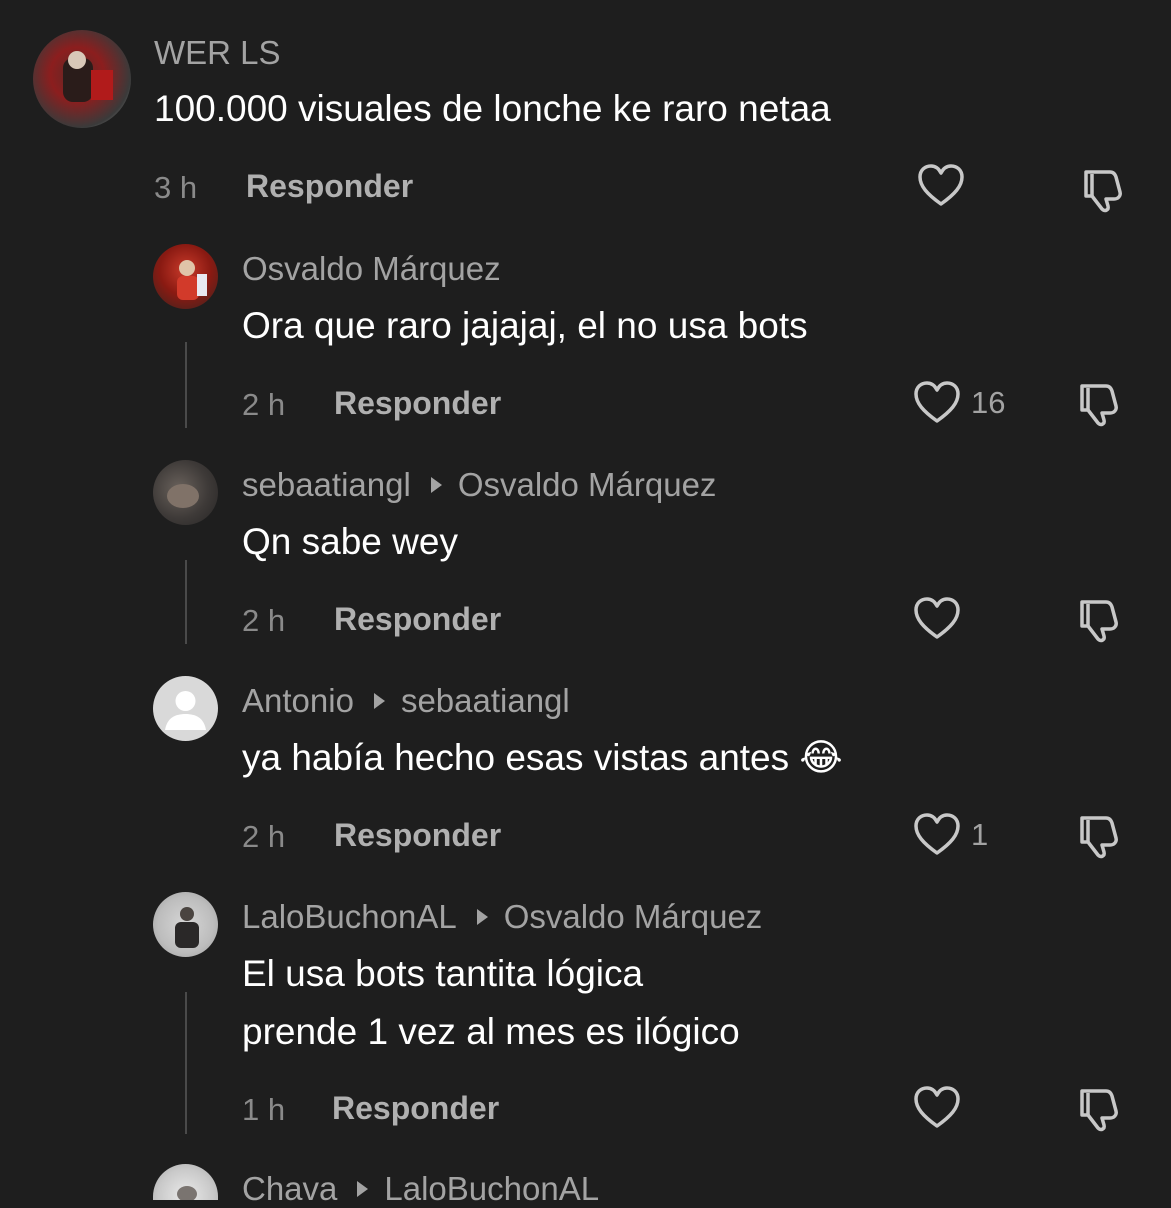 Image resolution: width=1171 pixels, height=1208 pixels. I want to click on comment-username: WER LS, so click(217, 53).